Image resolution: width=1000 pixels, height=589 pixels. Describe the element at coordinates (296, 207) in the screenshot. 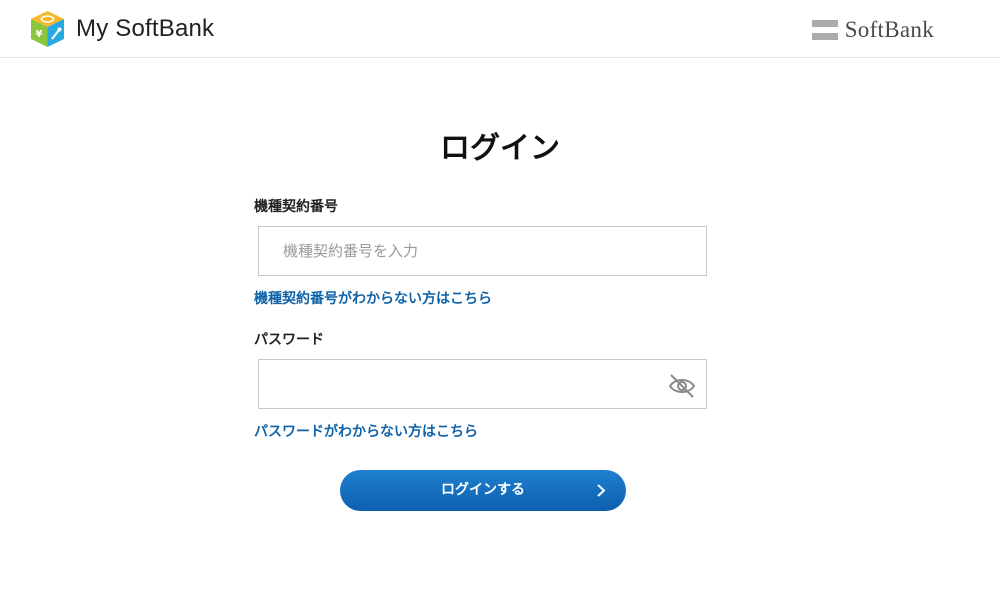

I see `contract-number-label: 機種契約番号` at that location.